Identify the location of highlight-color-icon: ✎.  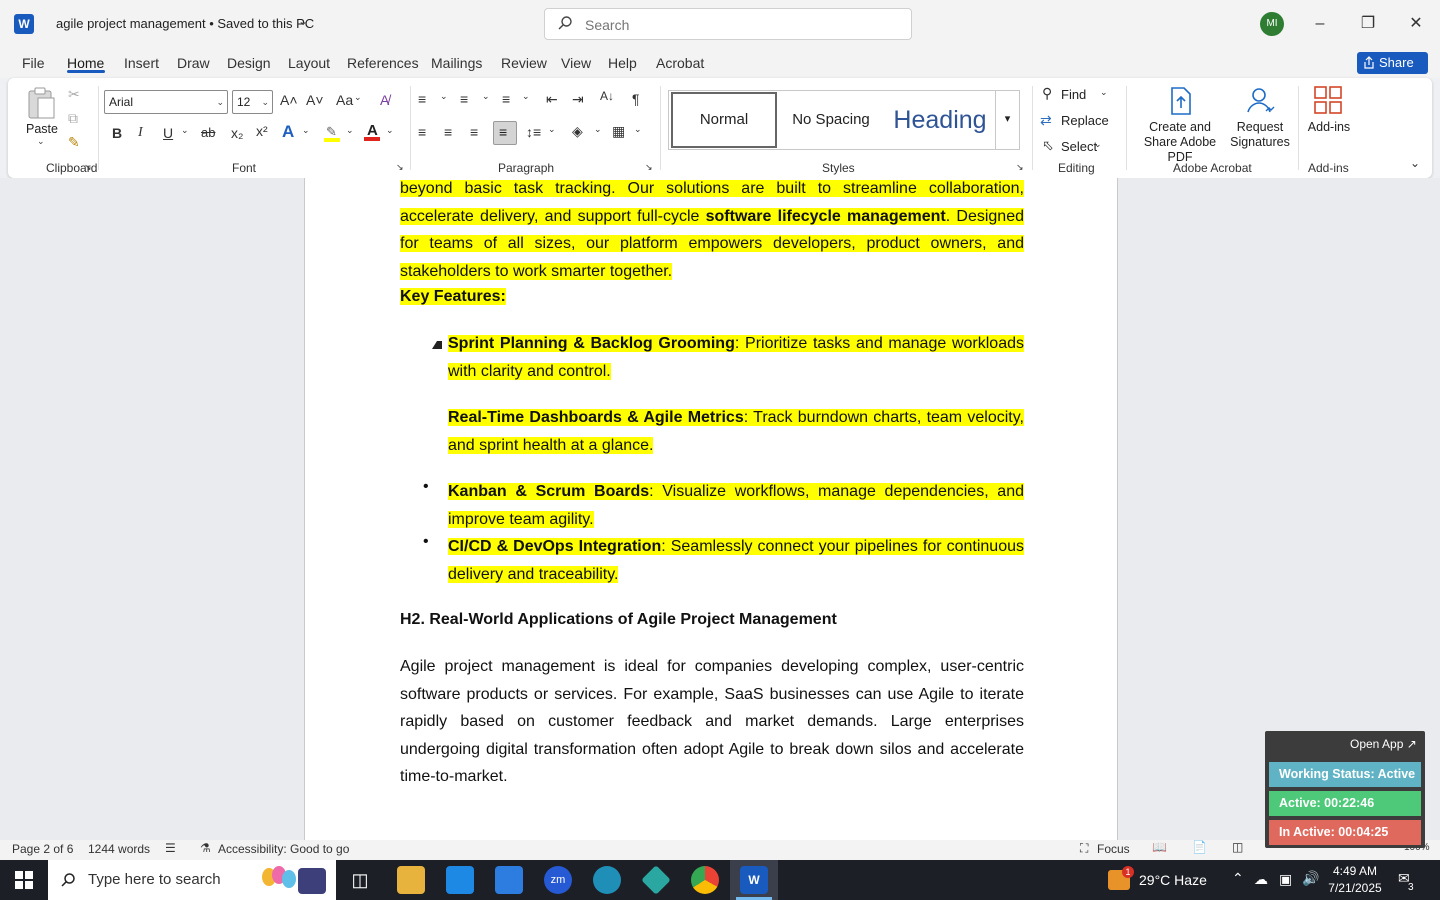
(333, 133).